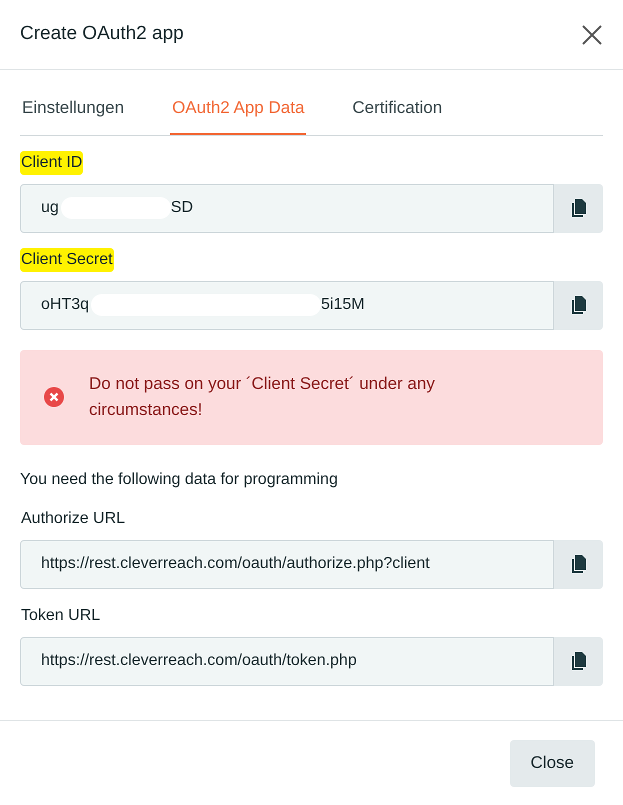 This screenshot has height=805, width=623. What do you see at coordinates (54, 397) in the screenshot?
I see `error-icon` at bounding box center [54, 397].